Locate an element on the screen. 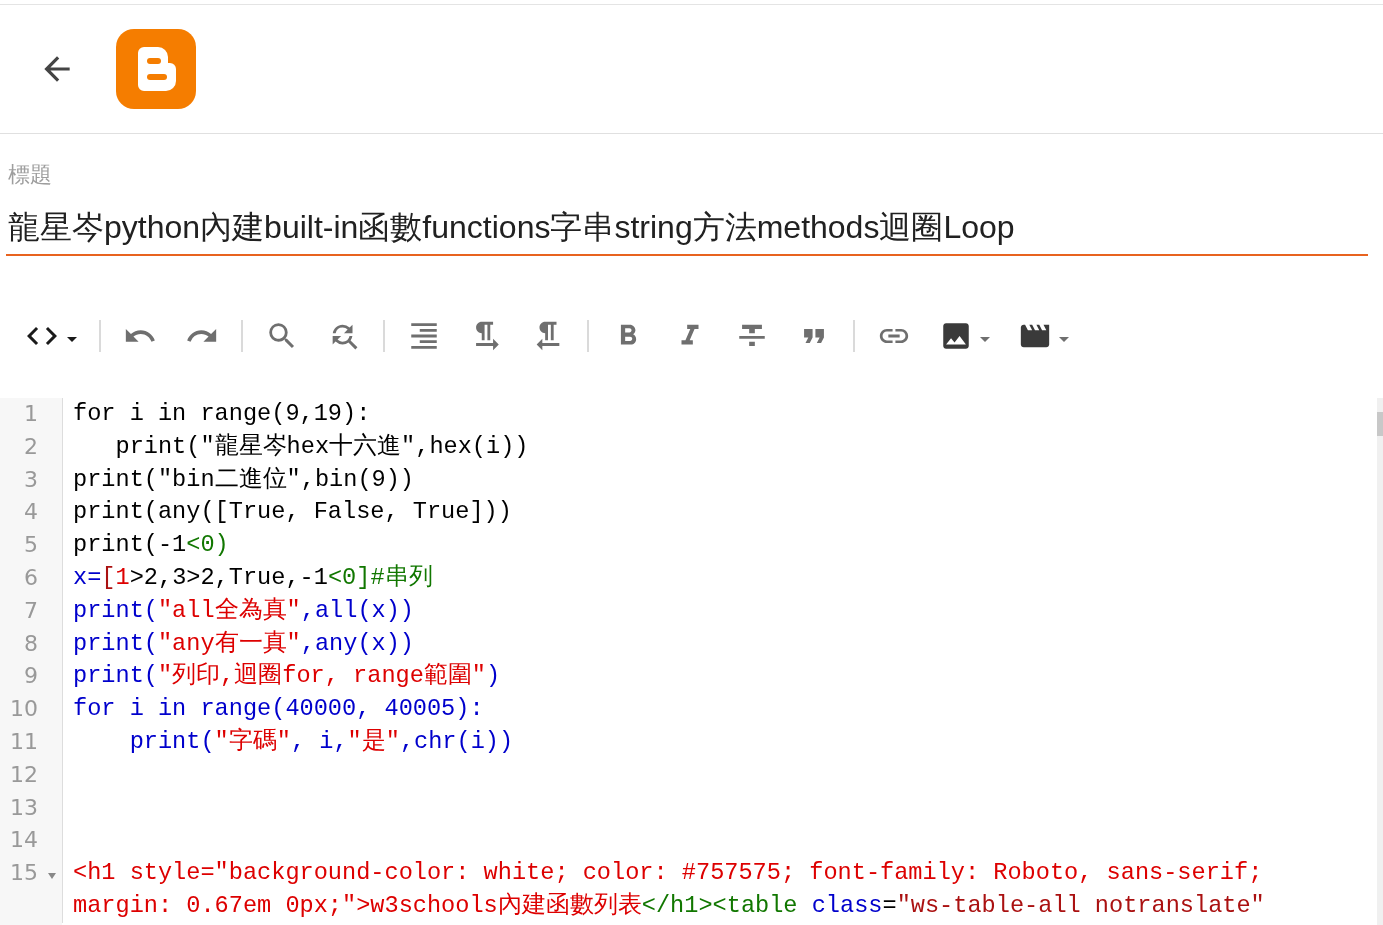  line-number: 1 is located at coordinates (31, 413).